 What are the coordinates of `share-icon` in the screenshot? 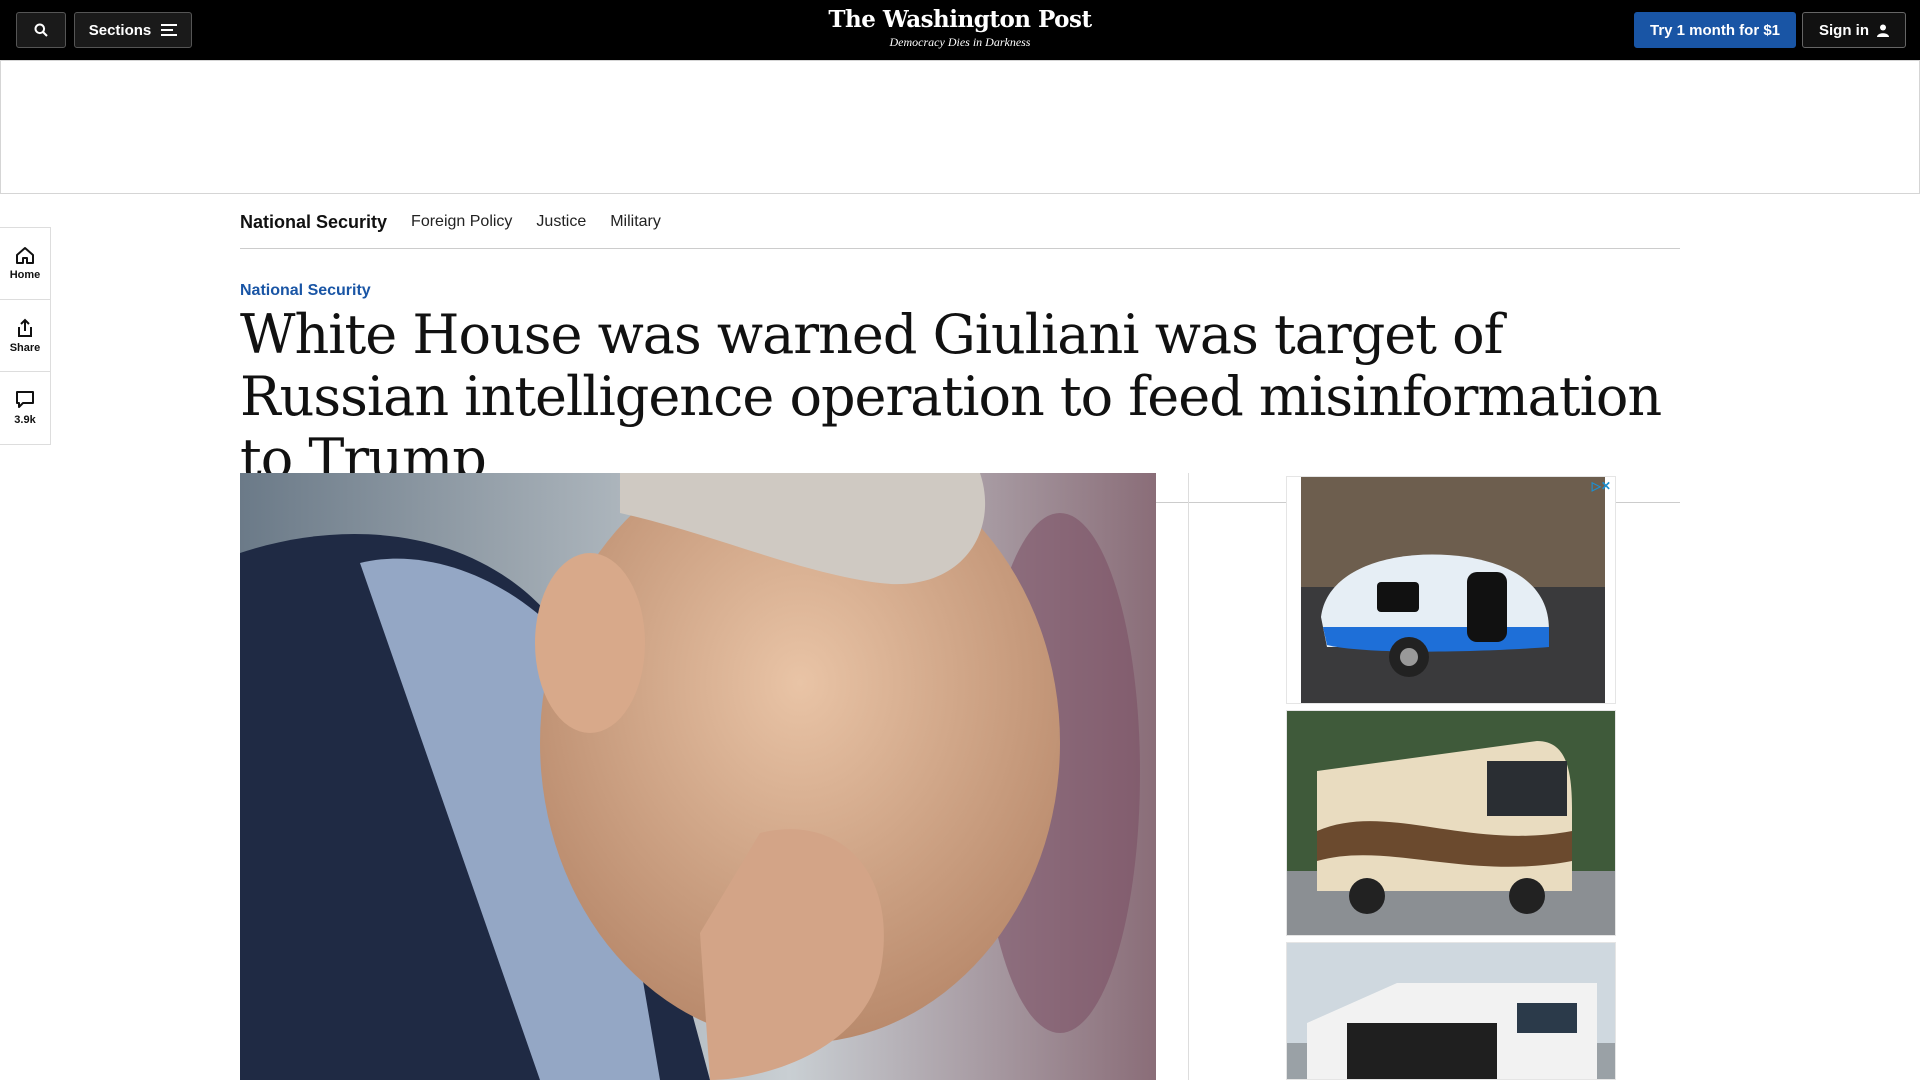 It's located at (25, 327).